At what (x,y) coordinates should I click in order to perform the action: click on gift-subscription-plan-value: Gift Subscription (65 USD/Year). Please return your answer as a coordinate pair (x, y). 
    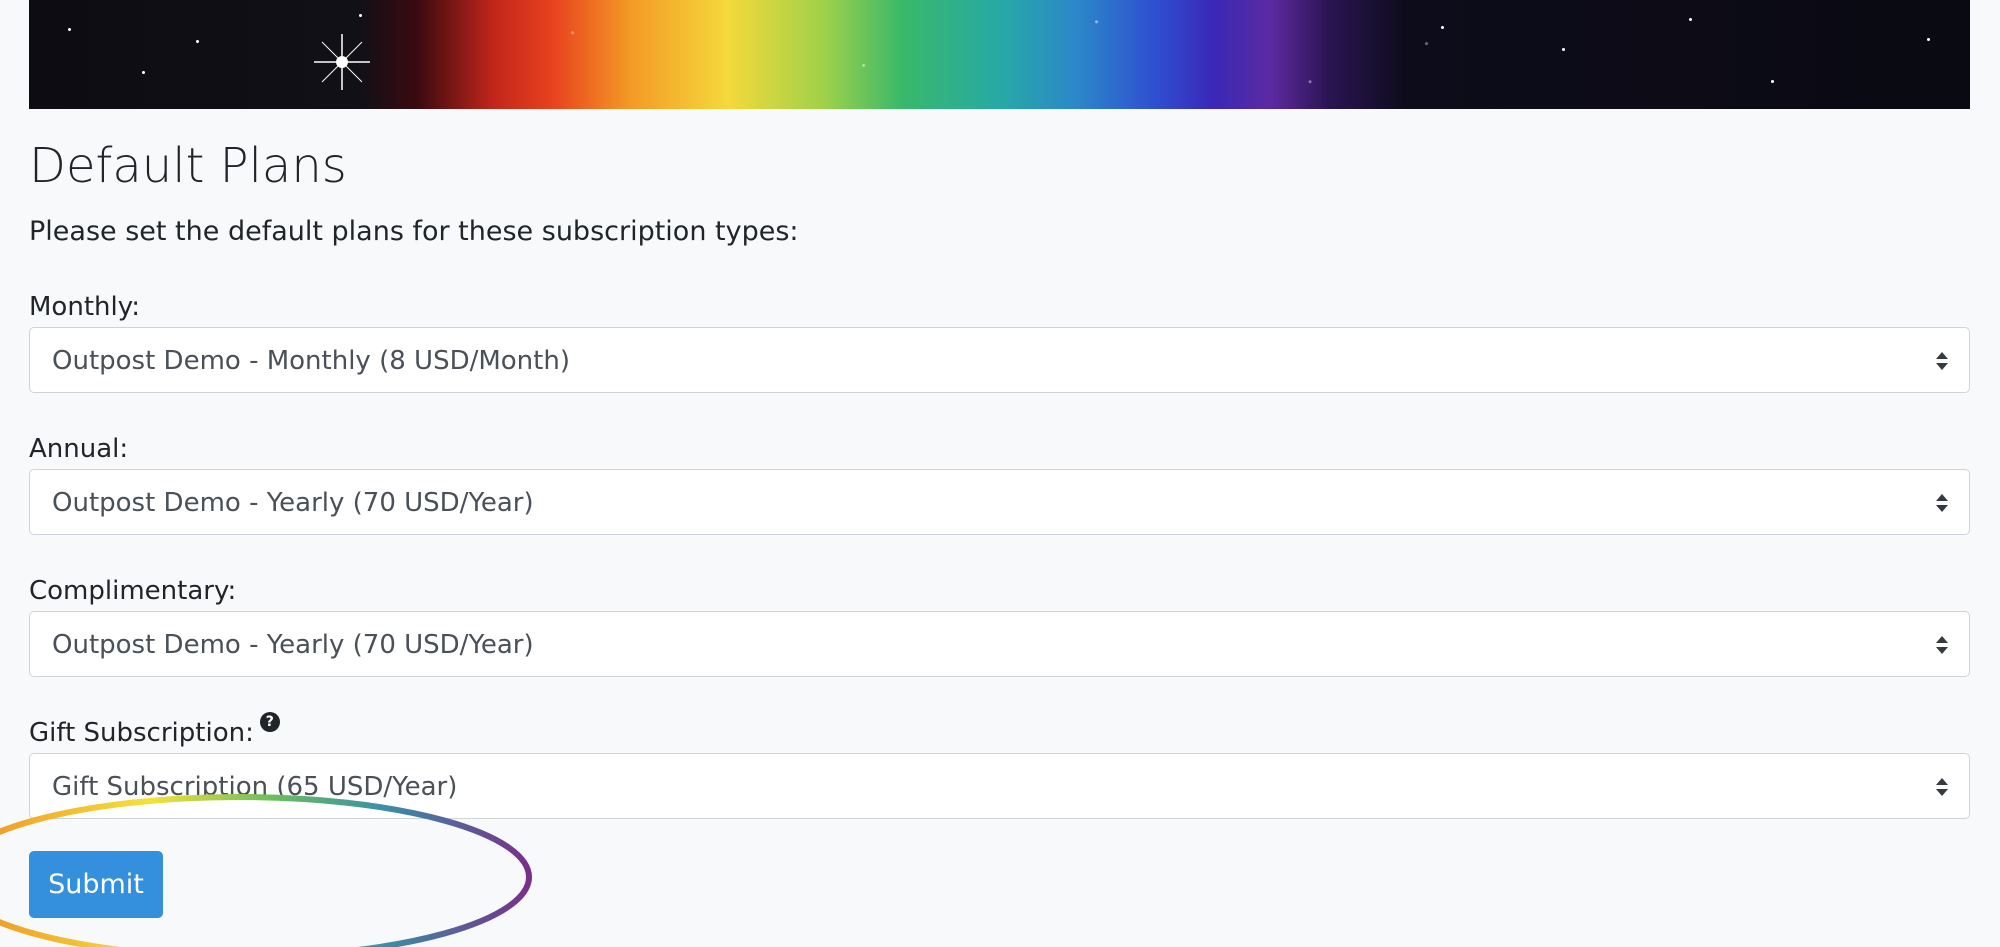
    Looking at the image, I should click on (255, 787).